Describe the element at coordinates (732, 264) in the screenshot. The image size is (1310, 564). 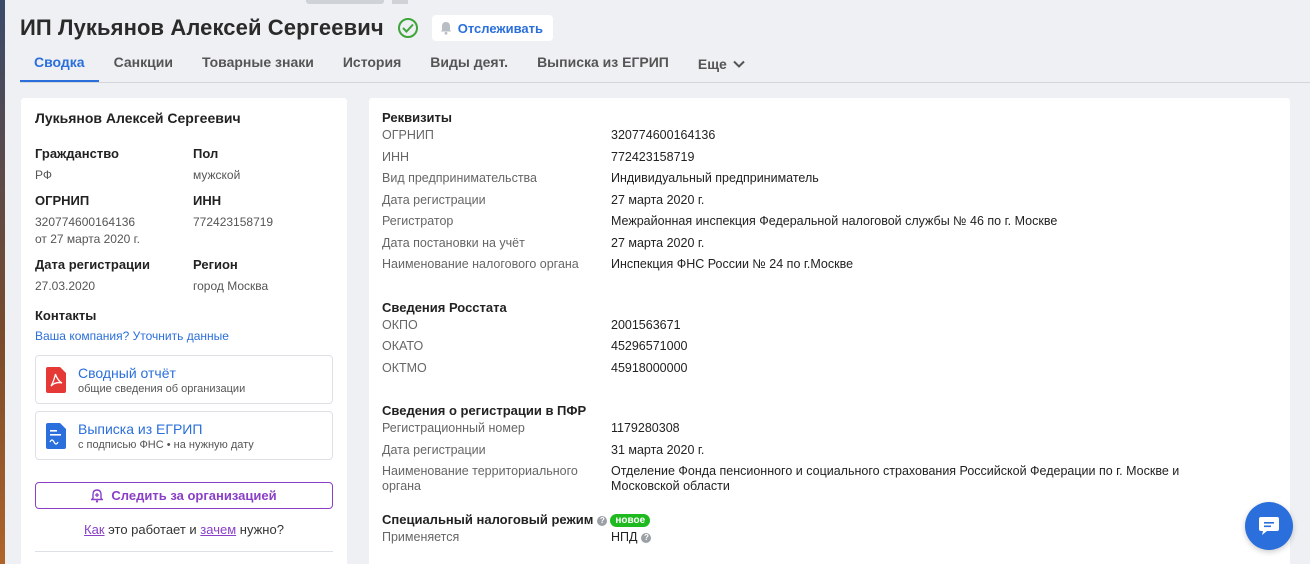
I see `row-value: Инспекция ФНС России № 24 по г.Москве` at that location.